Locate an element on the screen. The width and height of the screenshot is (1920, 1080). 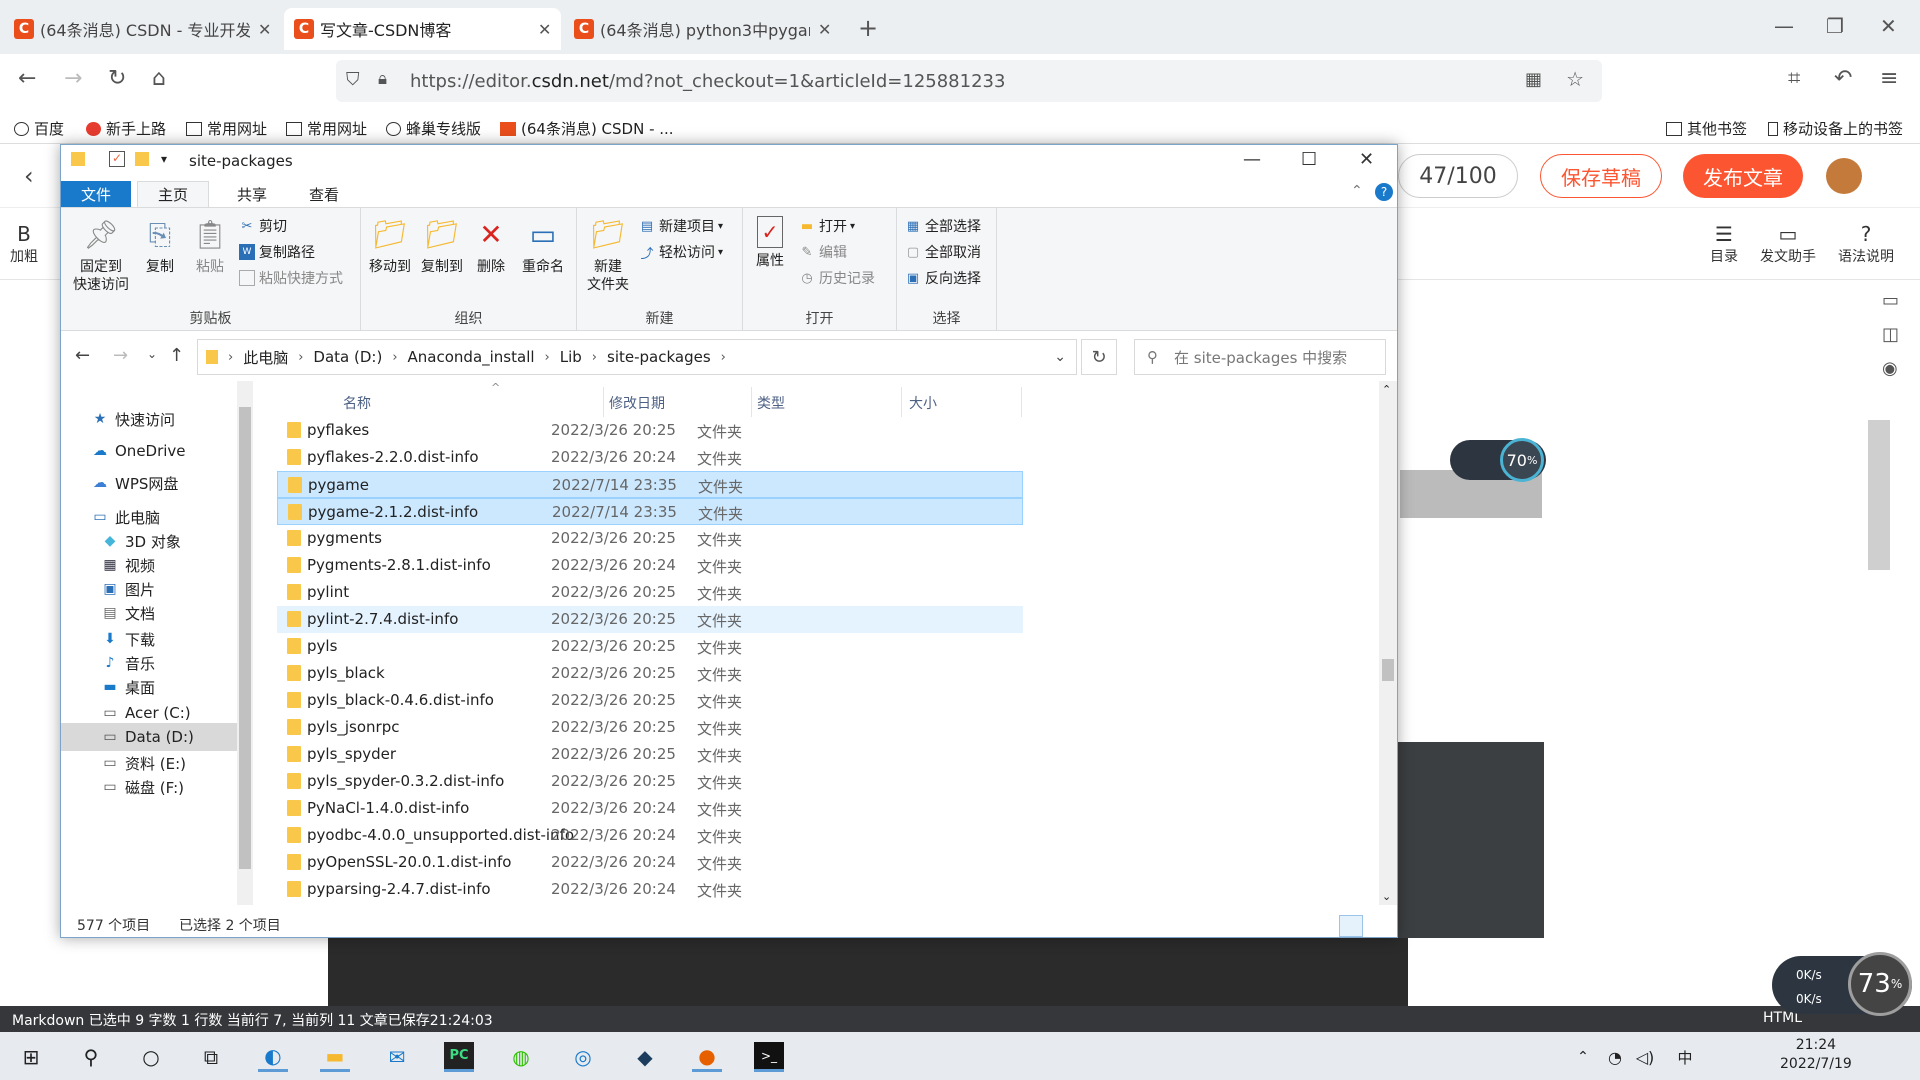
file-row: PyNaCl-1.4.0.dist-info 2022/3/26 20:24 文件夹 is located at coordinates (650, 808).